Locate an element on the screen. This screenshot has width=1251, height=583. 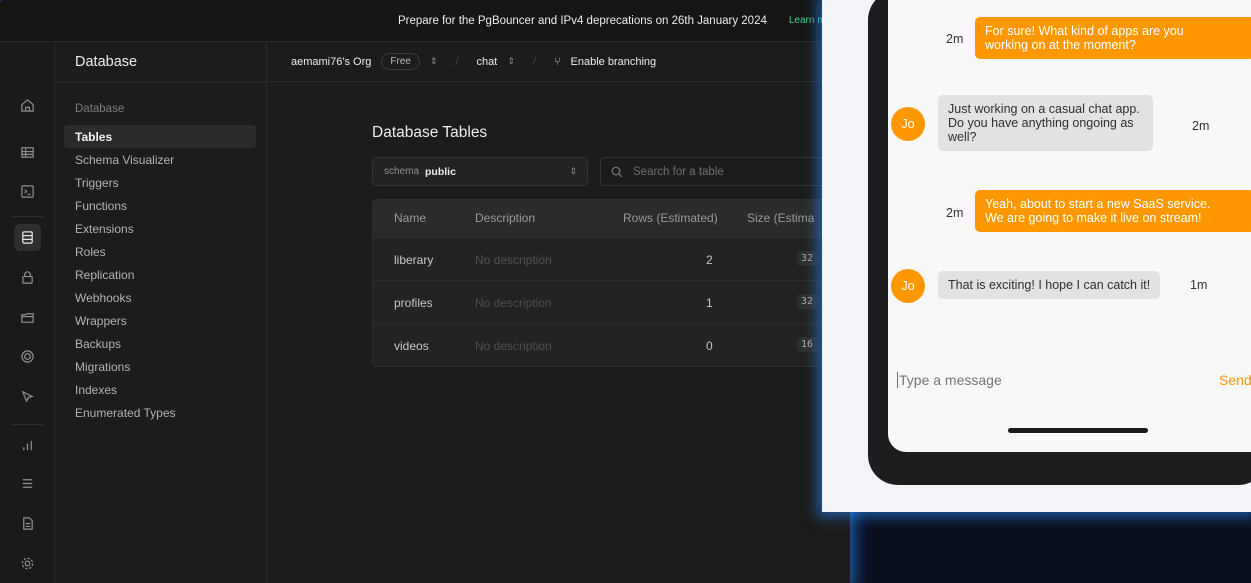
plan-badge: Free is located at coordinates (400, 61).